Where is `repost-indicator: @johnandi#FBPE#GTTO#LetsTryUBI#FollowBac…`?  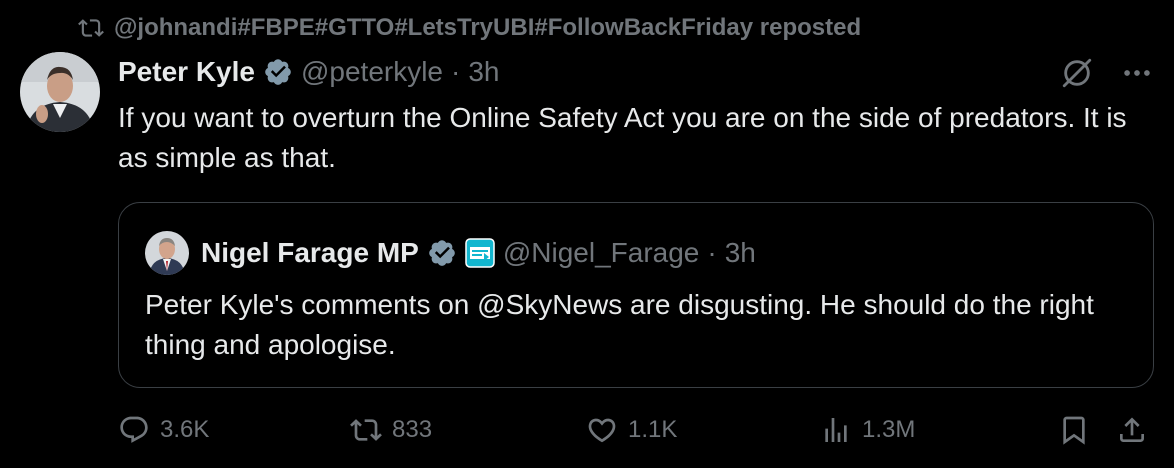 repost-indicator: @johnandi#FBPE#GTTO#LetsTryUBI#FollowBac… is located at coordinates (469, 28).